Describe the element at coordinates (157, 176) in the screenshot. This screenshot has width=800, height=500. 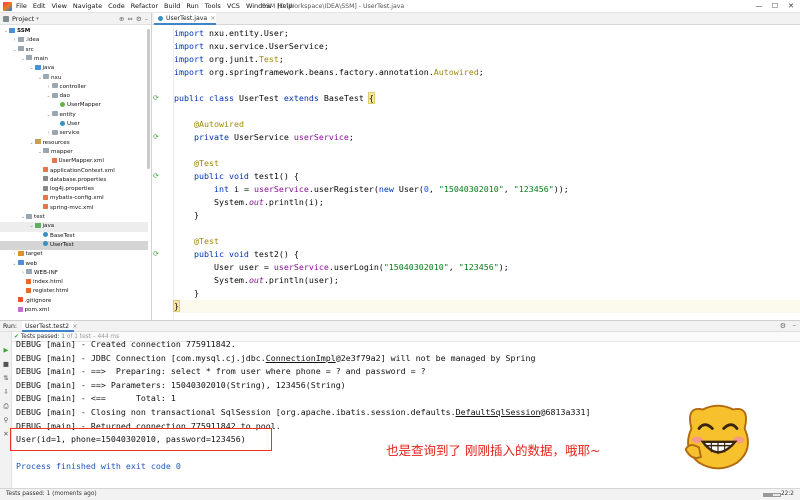
I see `run-test1-icon: ⟳` at that location.